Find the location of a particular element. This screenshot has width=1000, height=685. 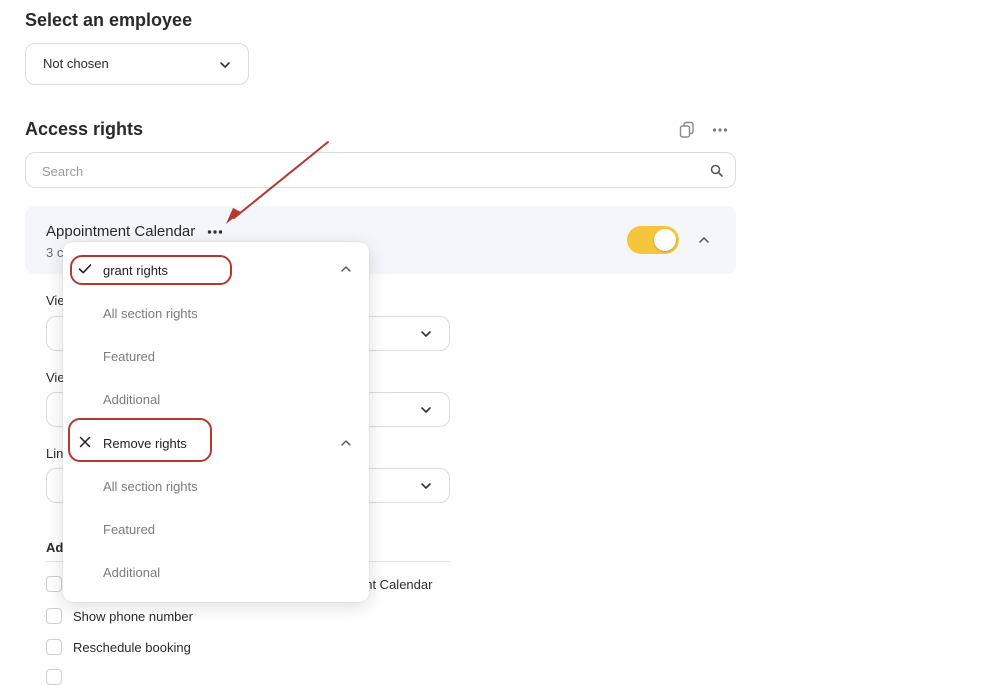

menu-item-grant-all: All section rights is located at coordinates (150, 313).